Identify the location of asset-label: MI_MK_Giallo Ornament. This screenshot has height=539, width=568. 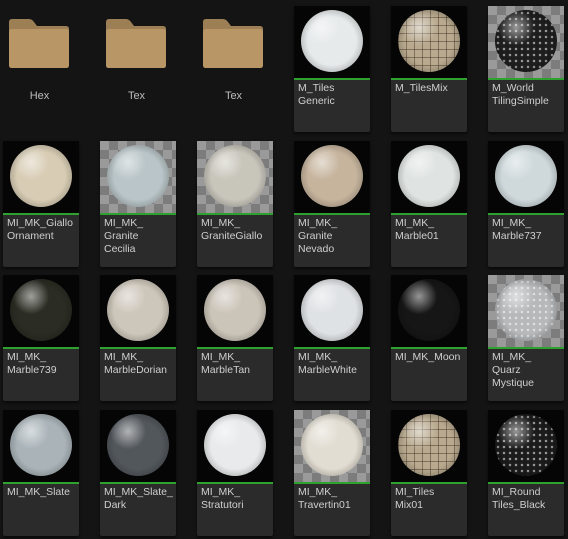
(40, 229).